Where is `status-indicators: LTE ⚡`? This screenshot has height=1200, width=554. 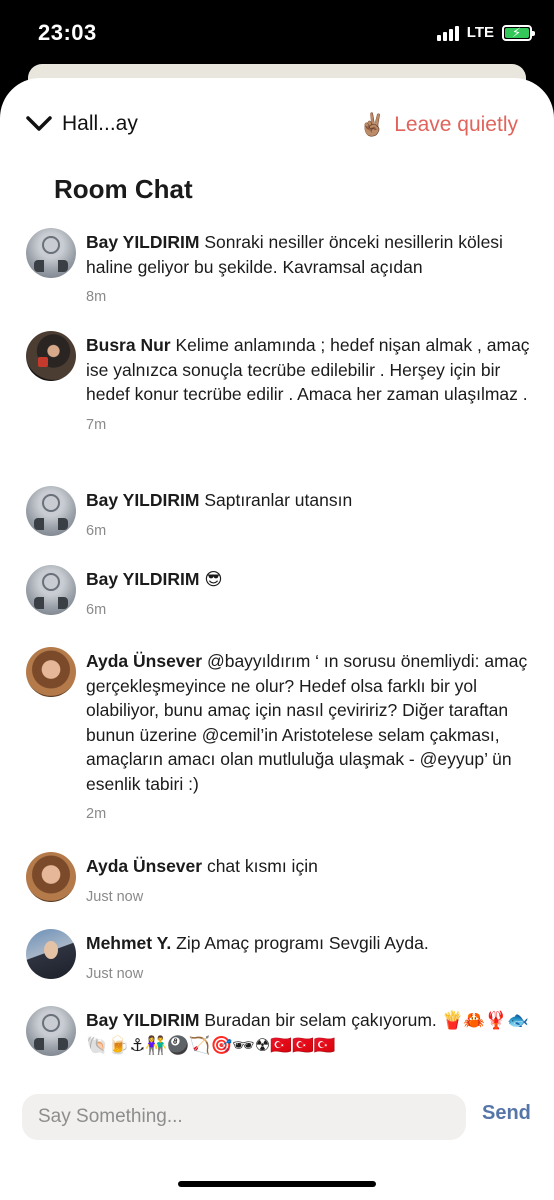 status-indicators: LTE ⚡ is located at coordinates (485, 32).